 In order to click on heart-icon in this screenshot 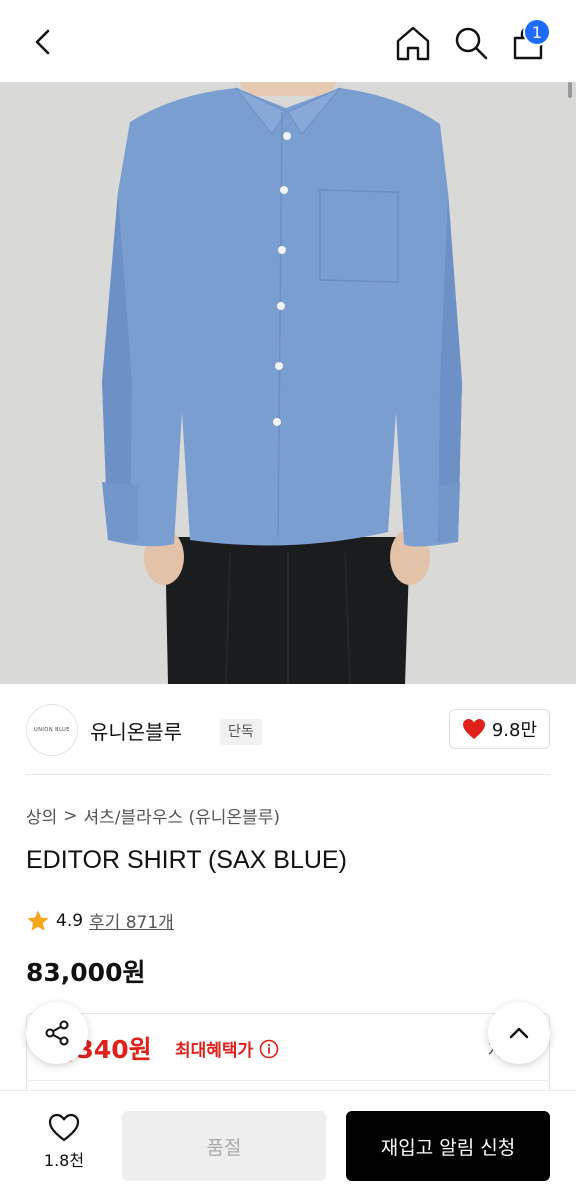, I will do `click(473, 729)`.